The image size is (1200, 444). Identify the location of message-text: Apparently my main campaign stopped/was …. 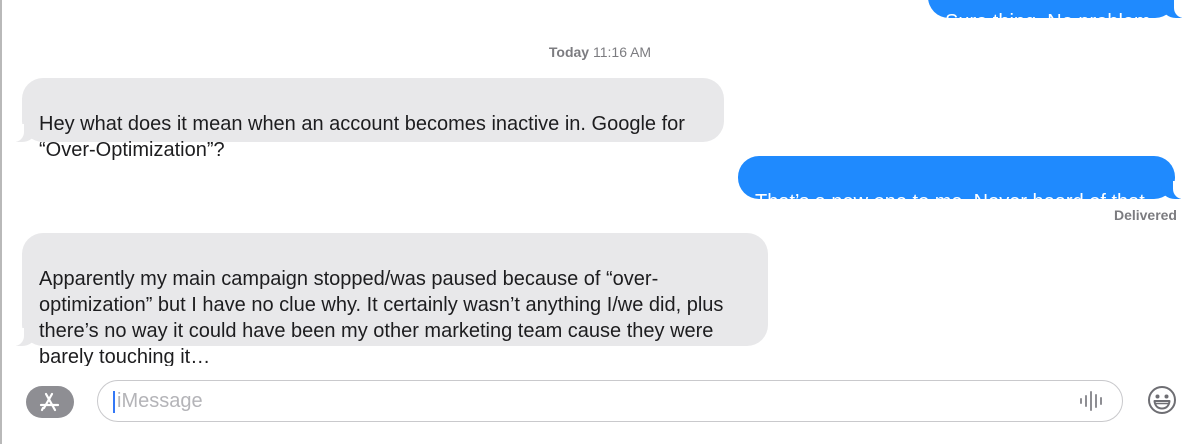
(381, 317).